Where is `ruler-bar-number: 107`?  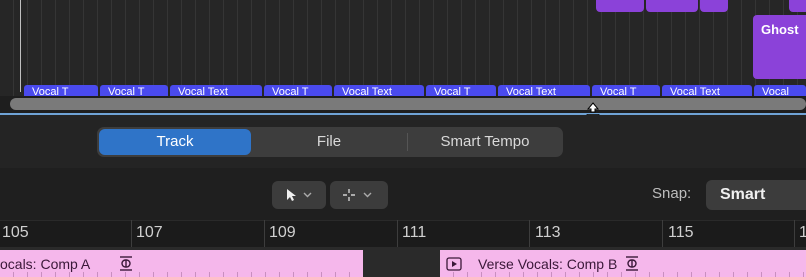 ruler-bar-number: 107 is located at coordinates (149, 232).